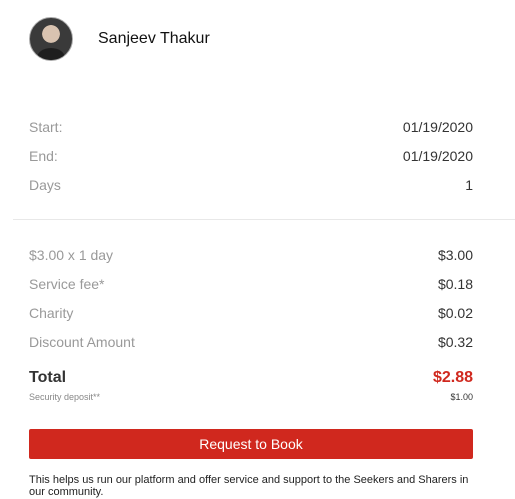 The image size is (515, 499). What do you see at coordinates (251, 342) in the screenshot?
I see `discount-row: Discount Amount $0.32` at bounding box center [251, 342].